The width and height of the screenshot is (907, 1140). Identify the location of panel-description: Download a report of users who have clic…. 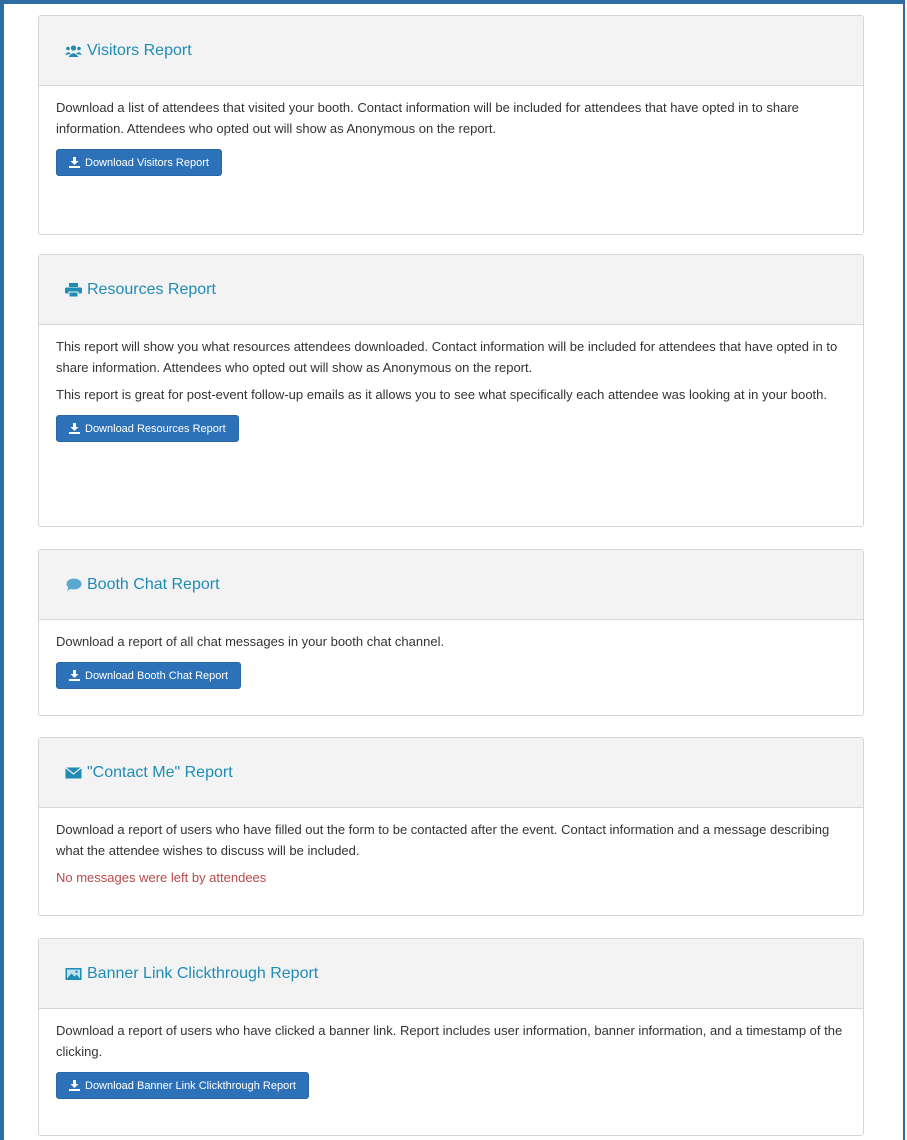
(449, 1041).